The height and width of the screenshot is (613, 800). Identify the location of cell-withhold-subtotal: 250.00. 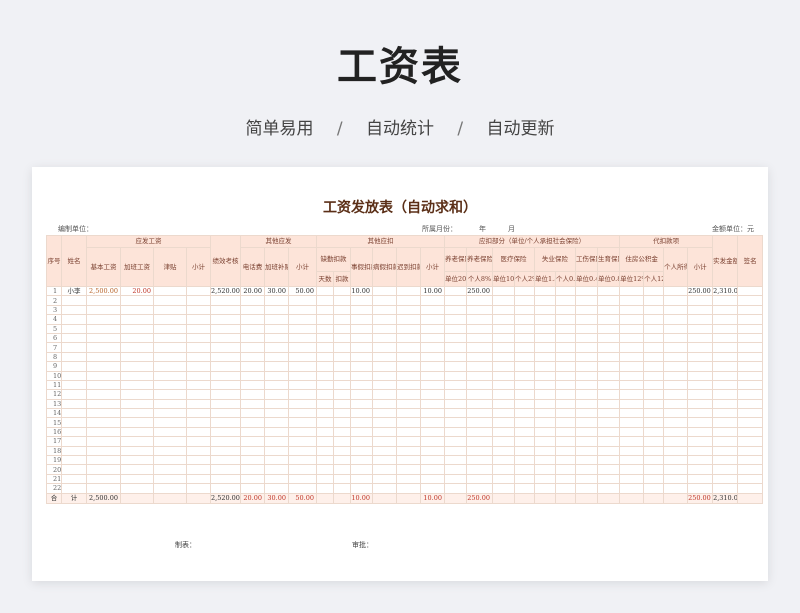
(700, 291).